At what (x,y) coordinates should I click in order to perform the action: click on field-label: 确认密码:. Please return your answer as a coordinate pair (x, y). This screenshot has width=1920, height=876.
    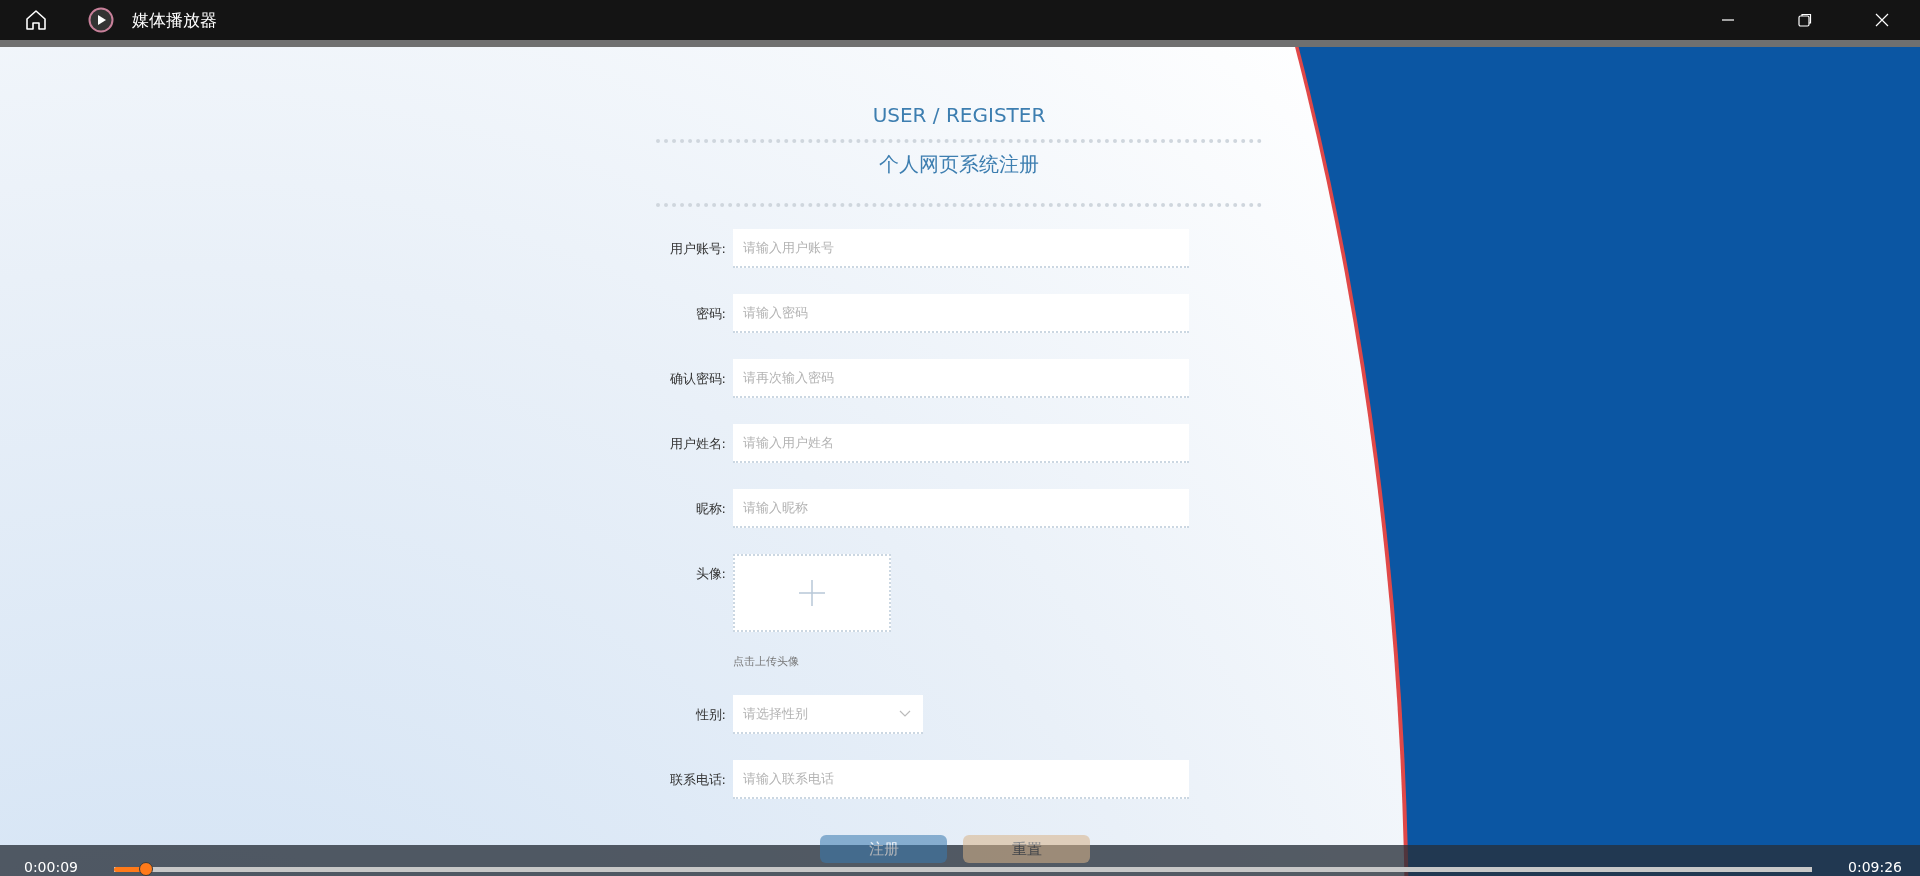
    Looking at the image, I should click on (697, 379).